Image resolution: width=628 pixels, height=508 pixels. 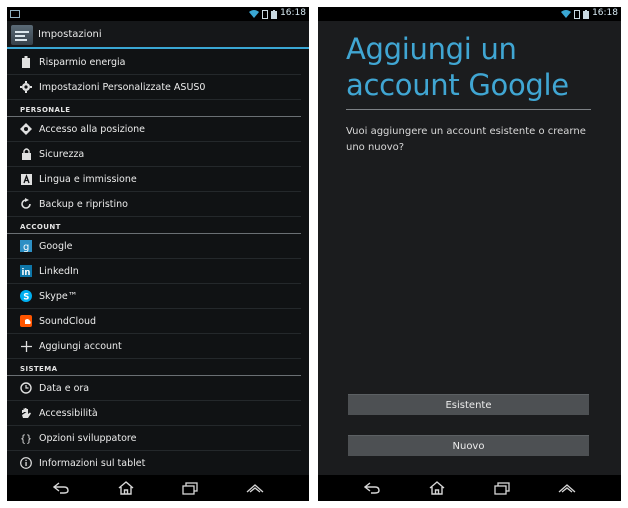 I want to click on settings-item-linkedin: in LinkedIn, so click(x=154, y=271).